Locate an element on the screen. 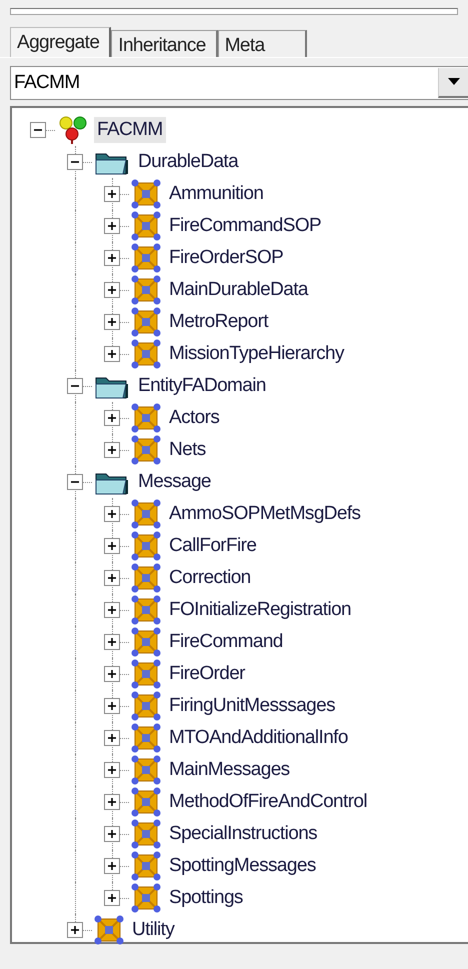  tree-item: FOInitializeRegistration is located at coordinates (260, 610).